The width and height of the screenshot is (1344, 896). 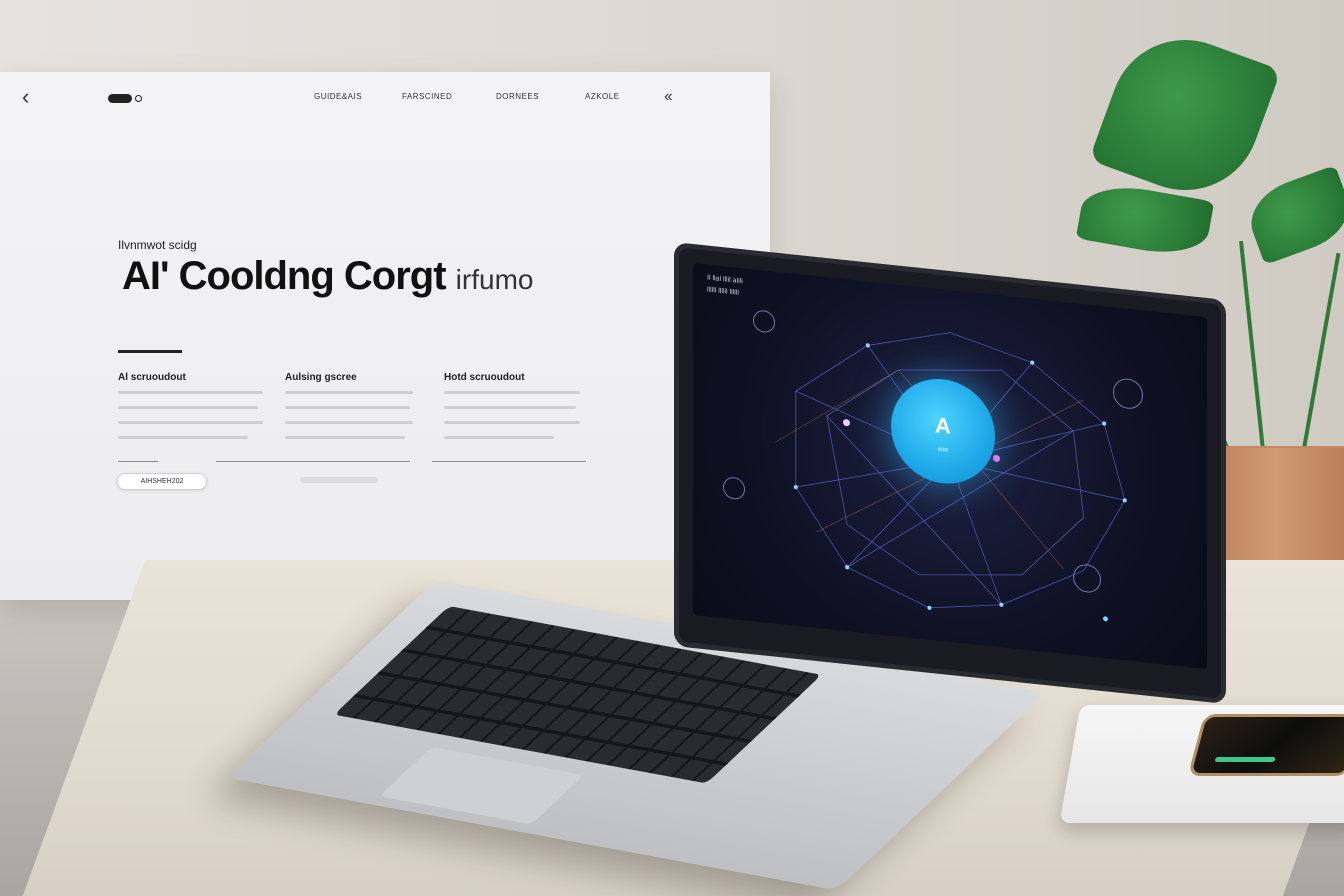 I want to click on smartphone, so click(x=1265, y=745).